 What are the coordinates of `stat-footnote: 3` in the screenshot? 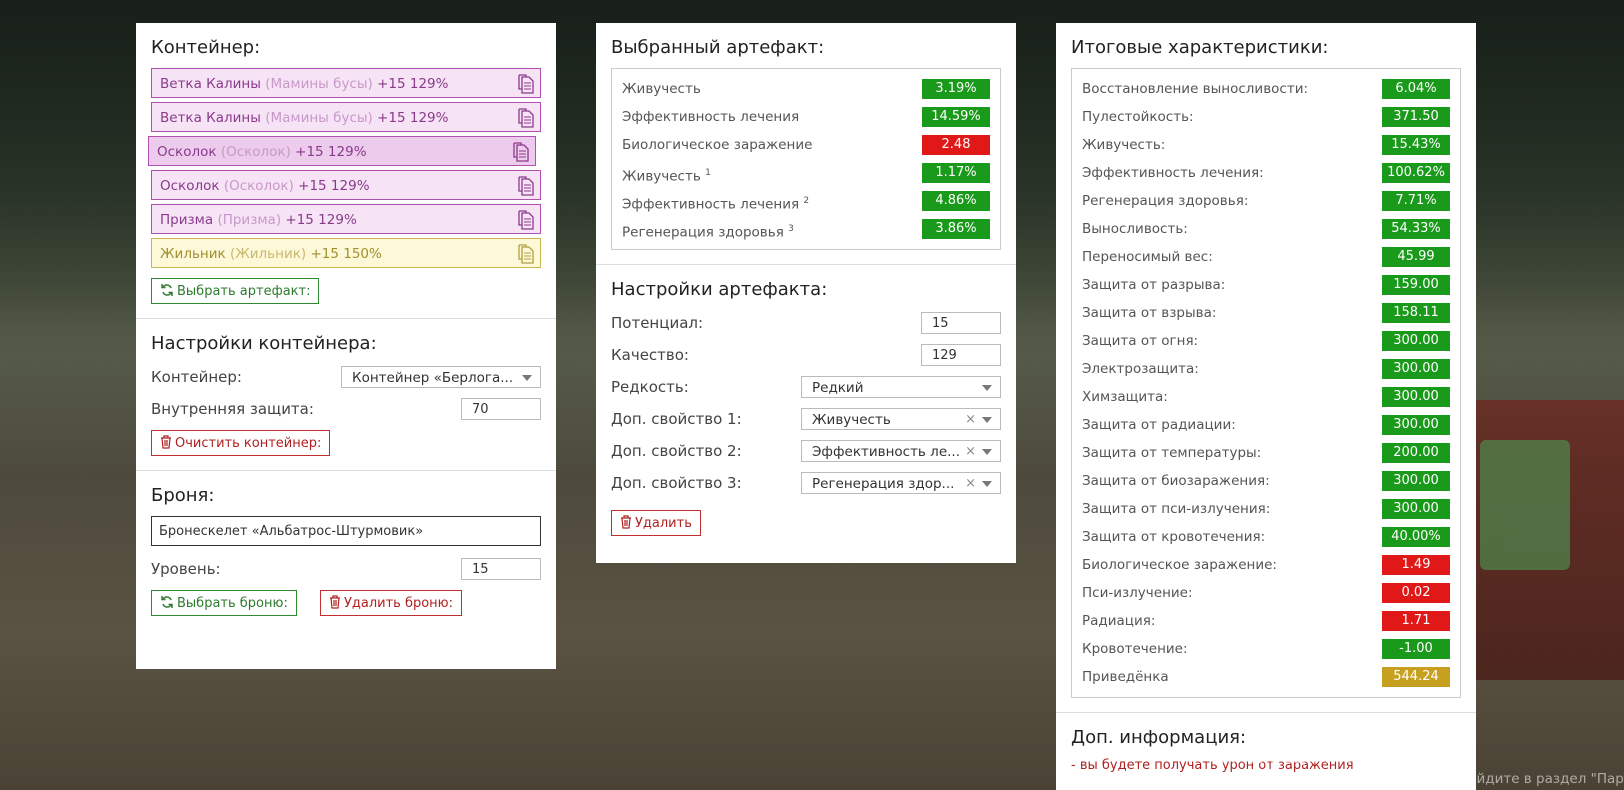 It's located at (791, 229).